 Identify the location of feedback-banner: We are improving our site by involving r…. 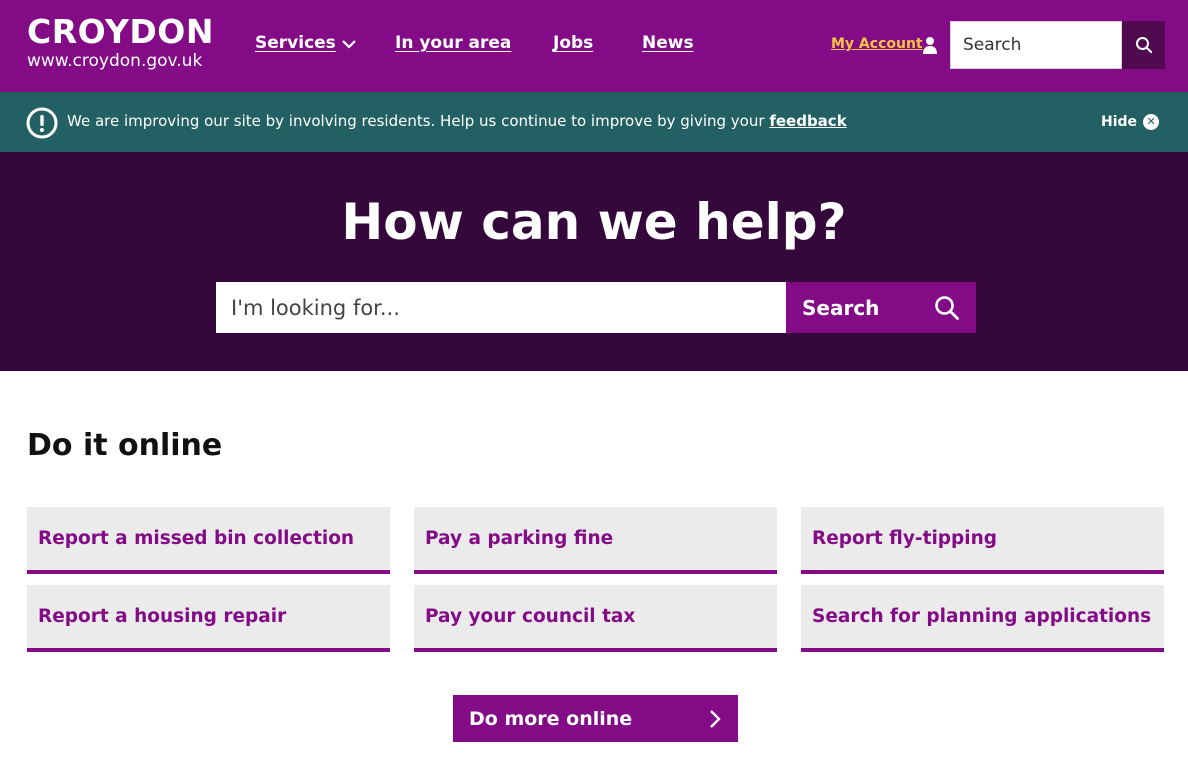
(594, 122).